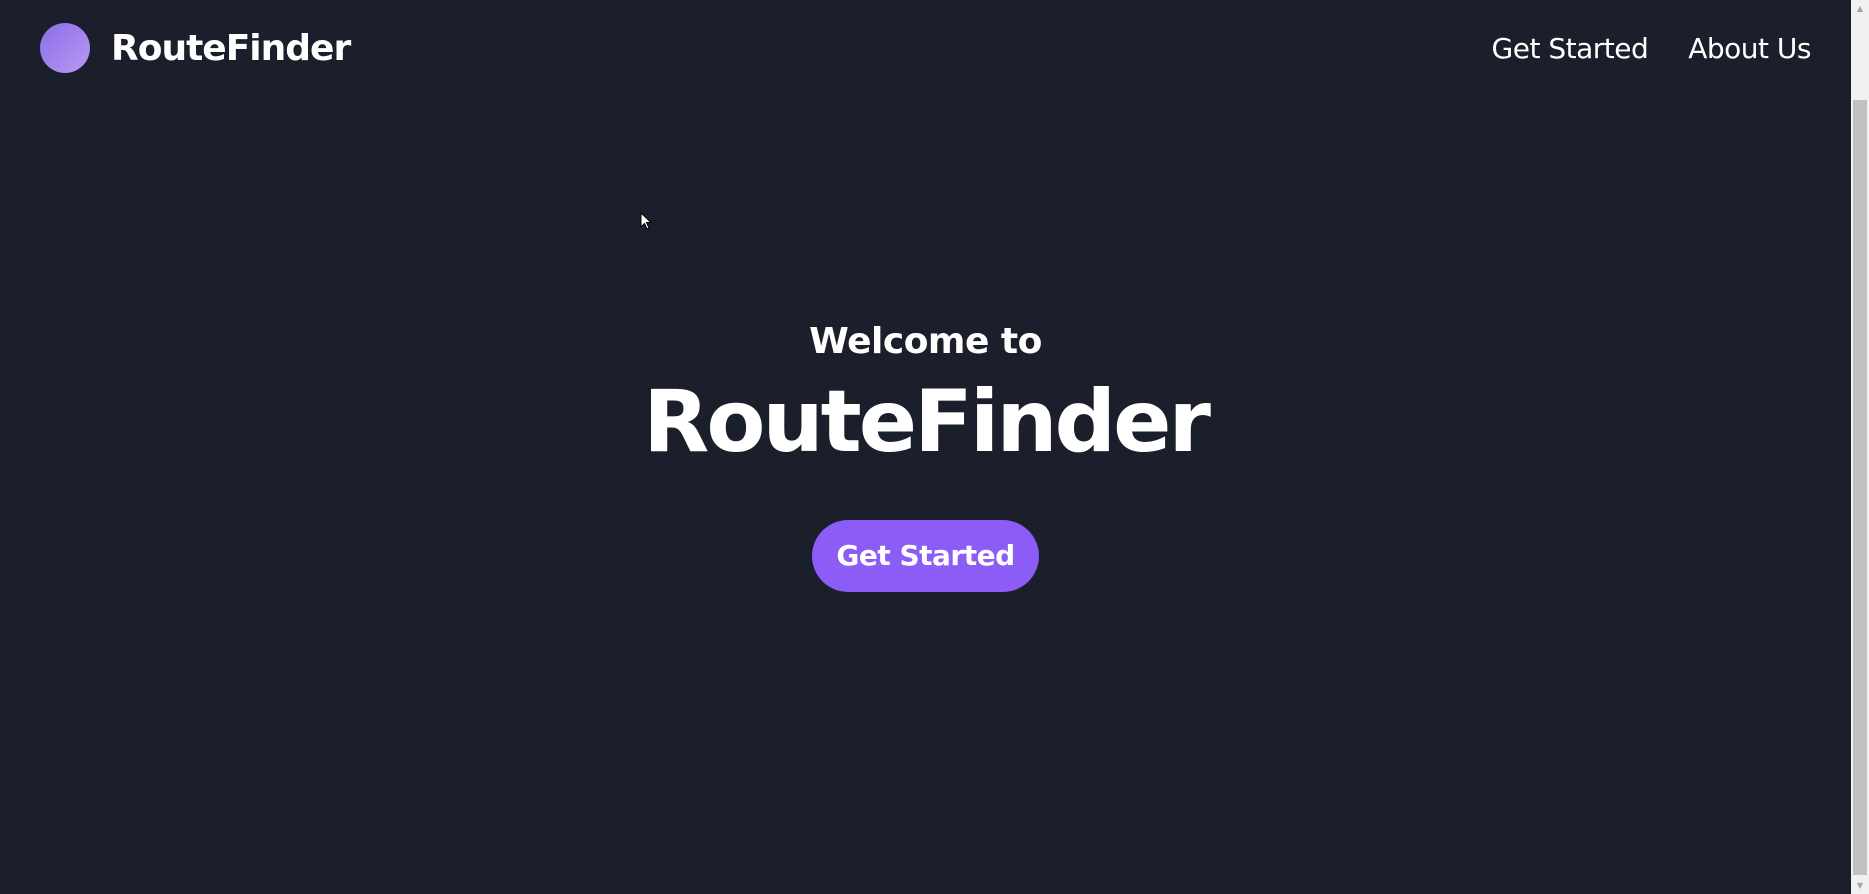  I want to click on vertical-scrollbar: ▲ ▼, so click(1860, 447).